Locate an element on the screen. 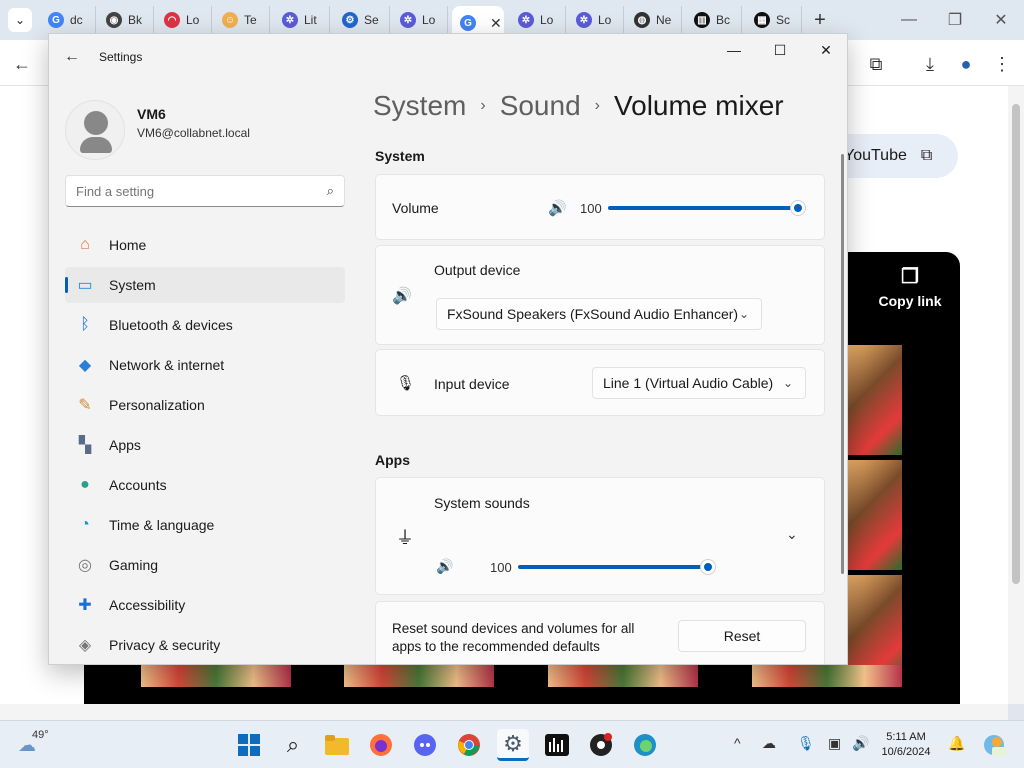  tab-label: Se is located at coordinates (371, 20).